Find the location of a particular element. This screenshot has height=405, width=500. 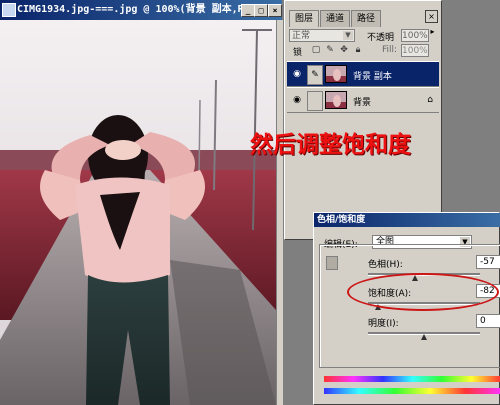

lock-label: 锁 is located at coordinates (298, 53).